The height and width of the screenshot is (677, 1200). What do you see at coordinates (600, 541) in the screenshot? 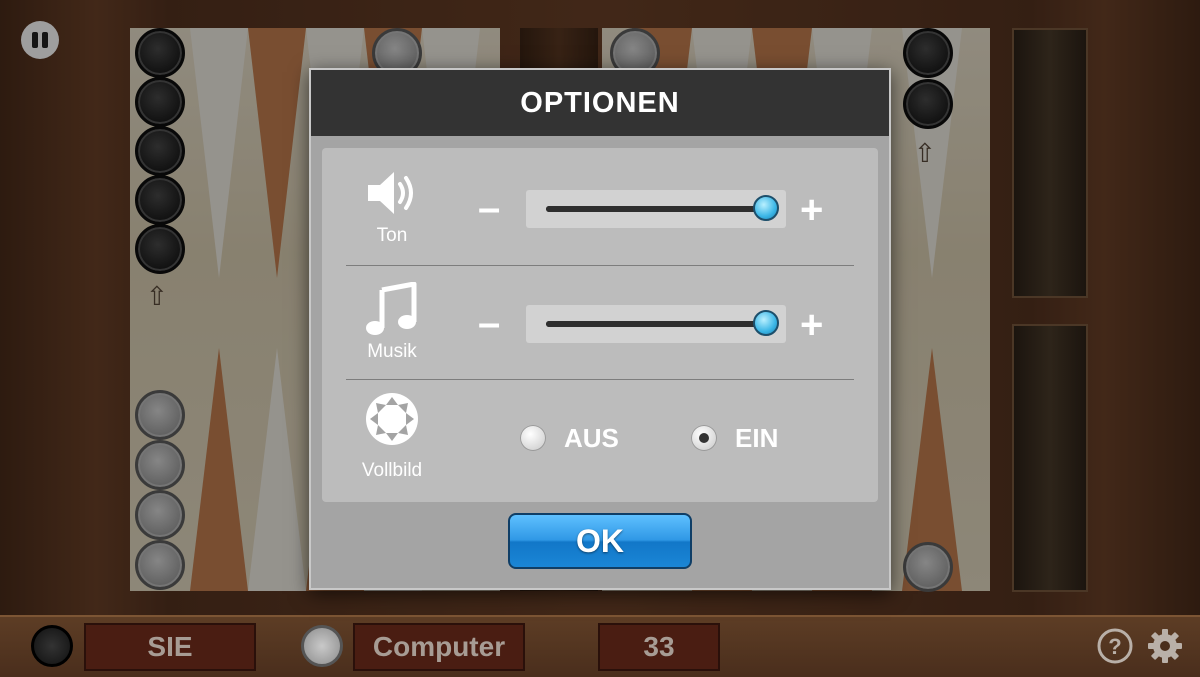
I see `ok-button: OK` at bounding box center [600, 541].